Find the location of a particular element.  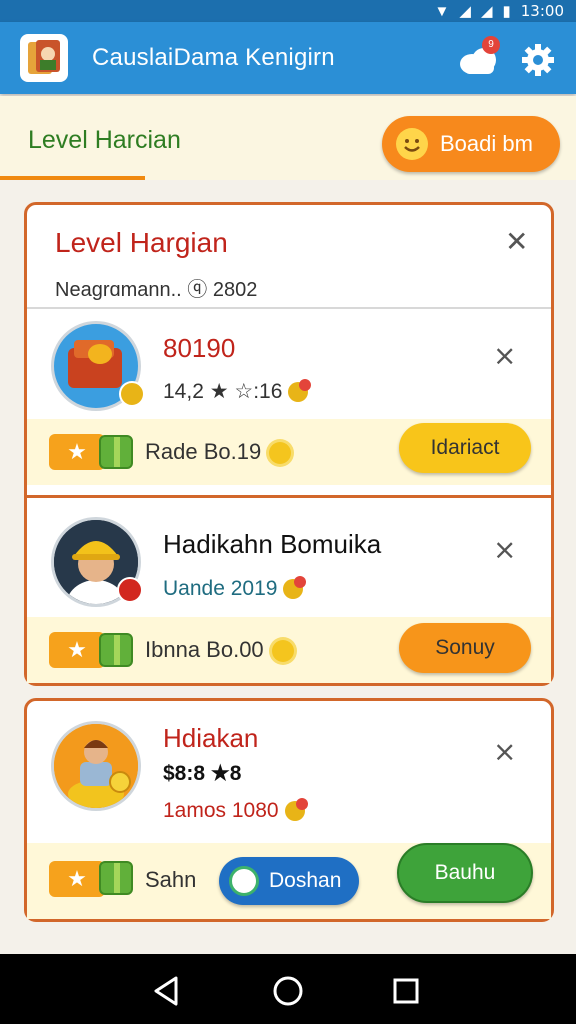

entry-action-button: Sonuy is located at coordinates (465, 648).